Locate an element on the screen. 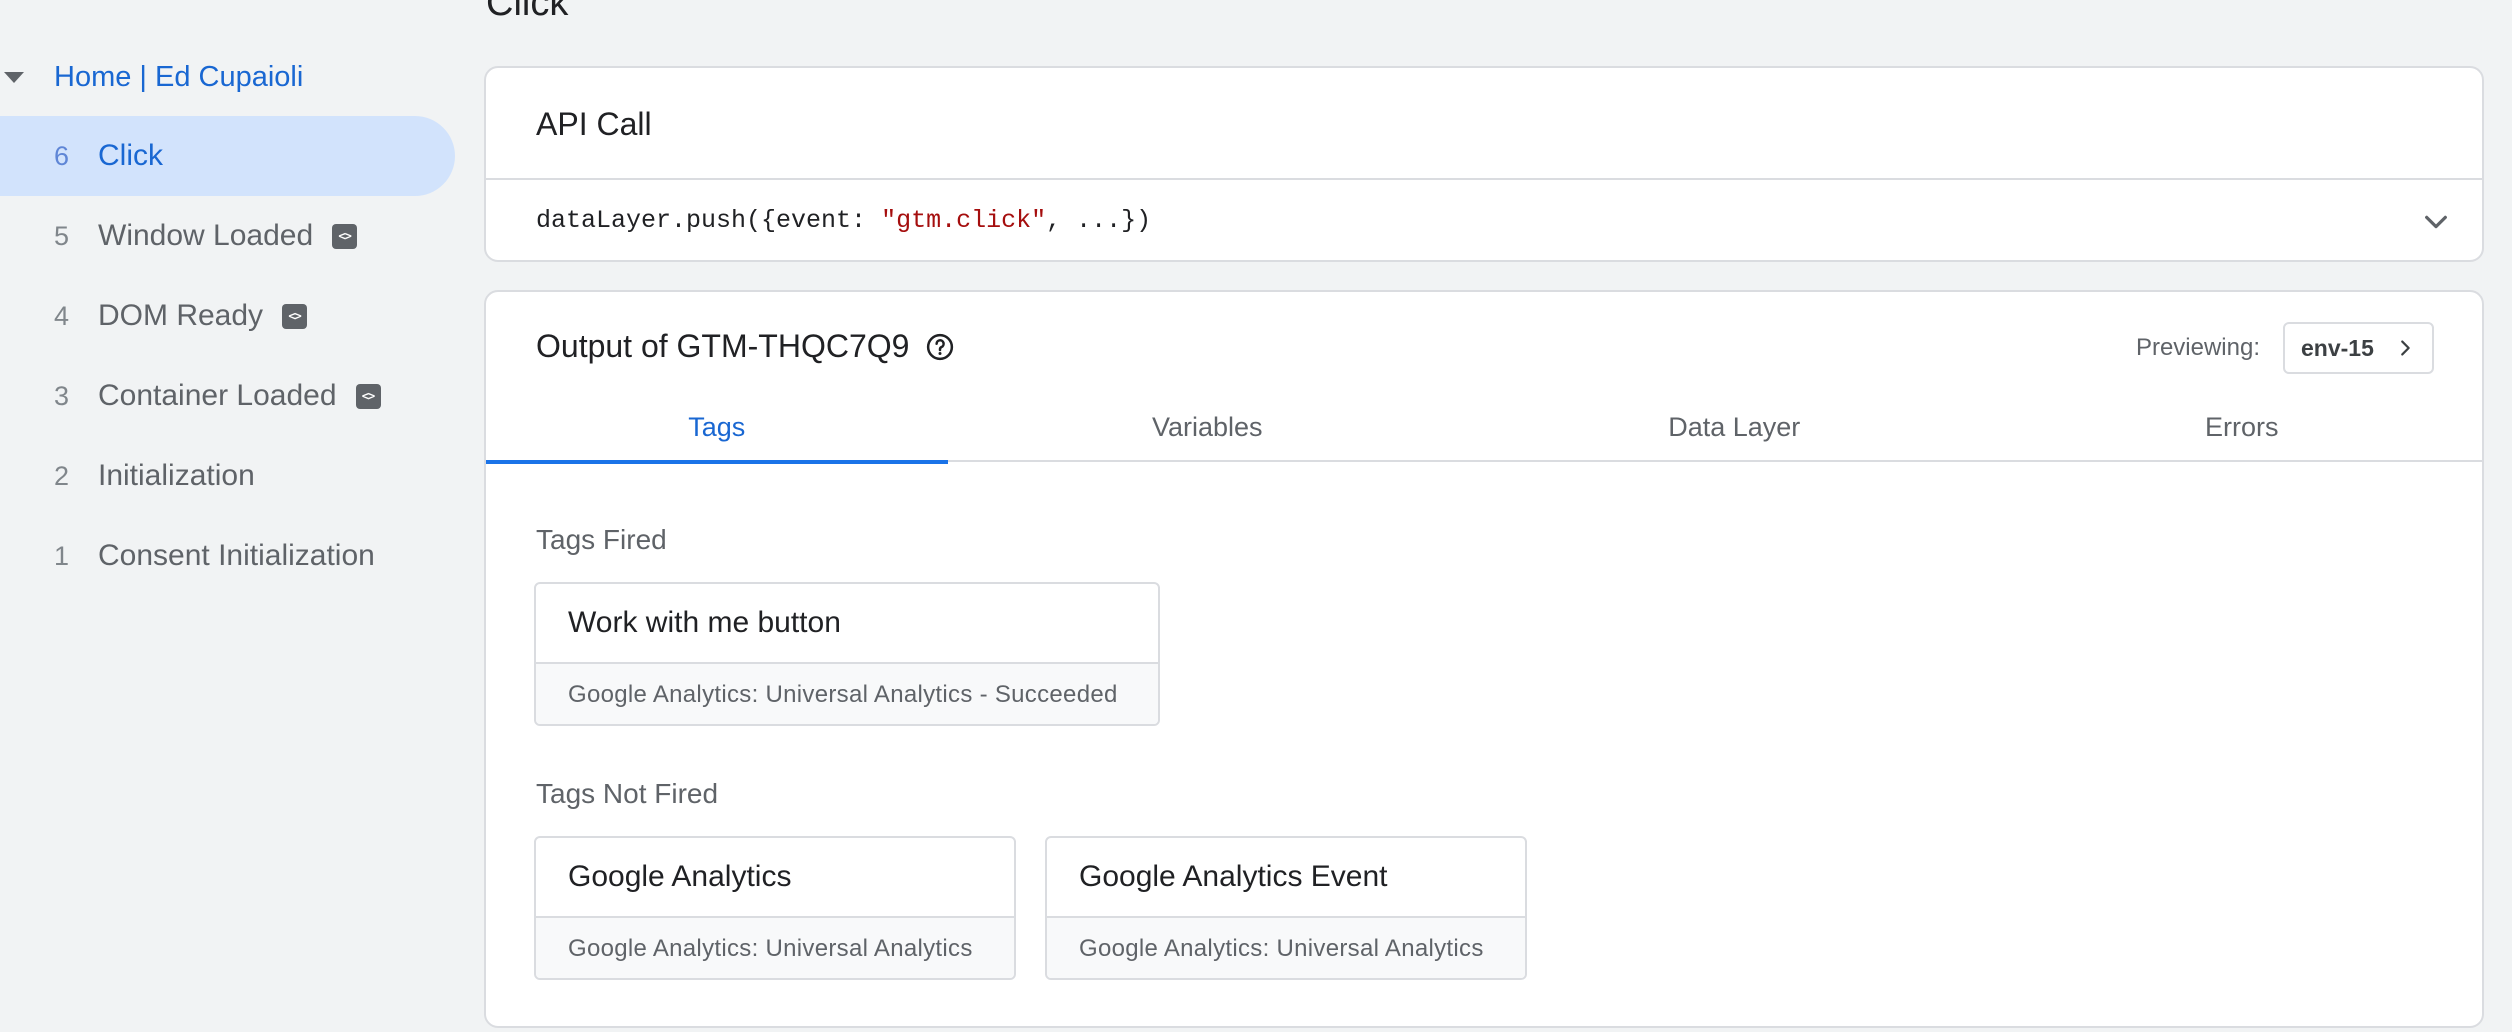 This screenshot has height=1032, width=2512. event-number: 5 is located at coordinates (62, 235).